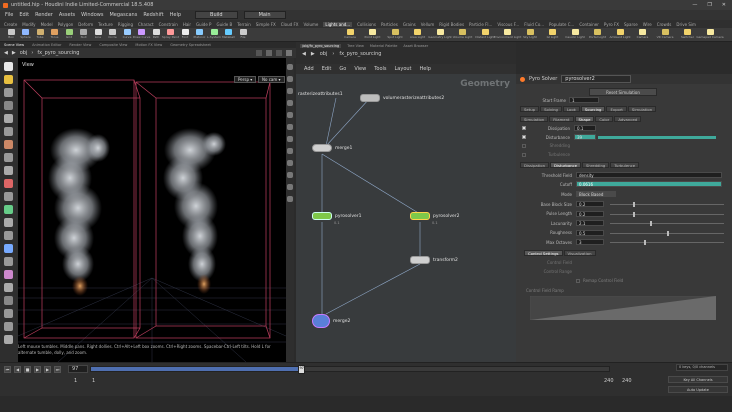 Image resolution: width=732 pixels, height=412 pixels. Describe the element at coordinates (383, 46) in the screenshot. I see `tab-material-palette: Material Palette` at that location.